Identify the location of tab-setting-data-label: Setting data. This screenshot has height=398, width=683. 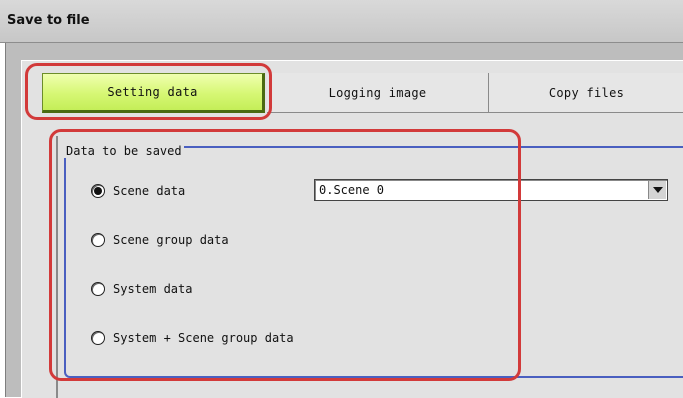
(152, 92).